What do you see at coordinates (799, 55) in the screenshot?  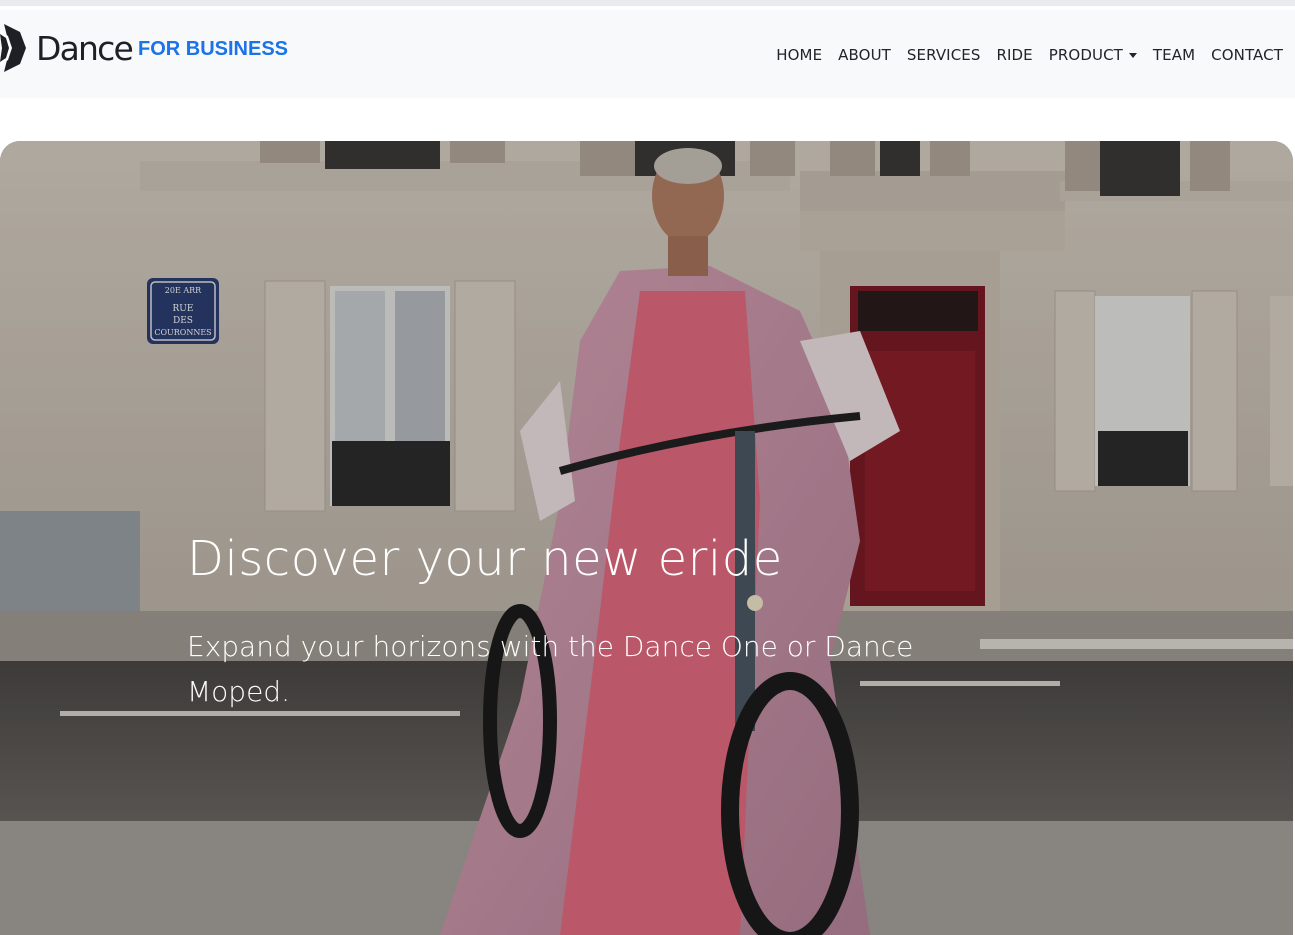 I see `nav-home-link: HOME` at bounding box center [799, 55].